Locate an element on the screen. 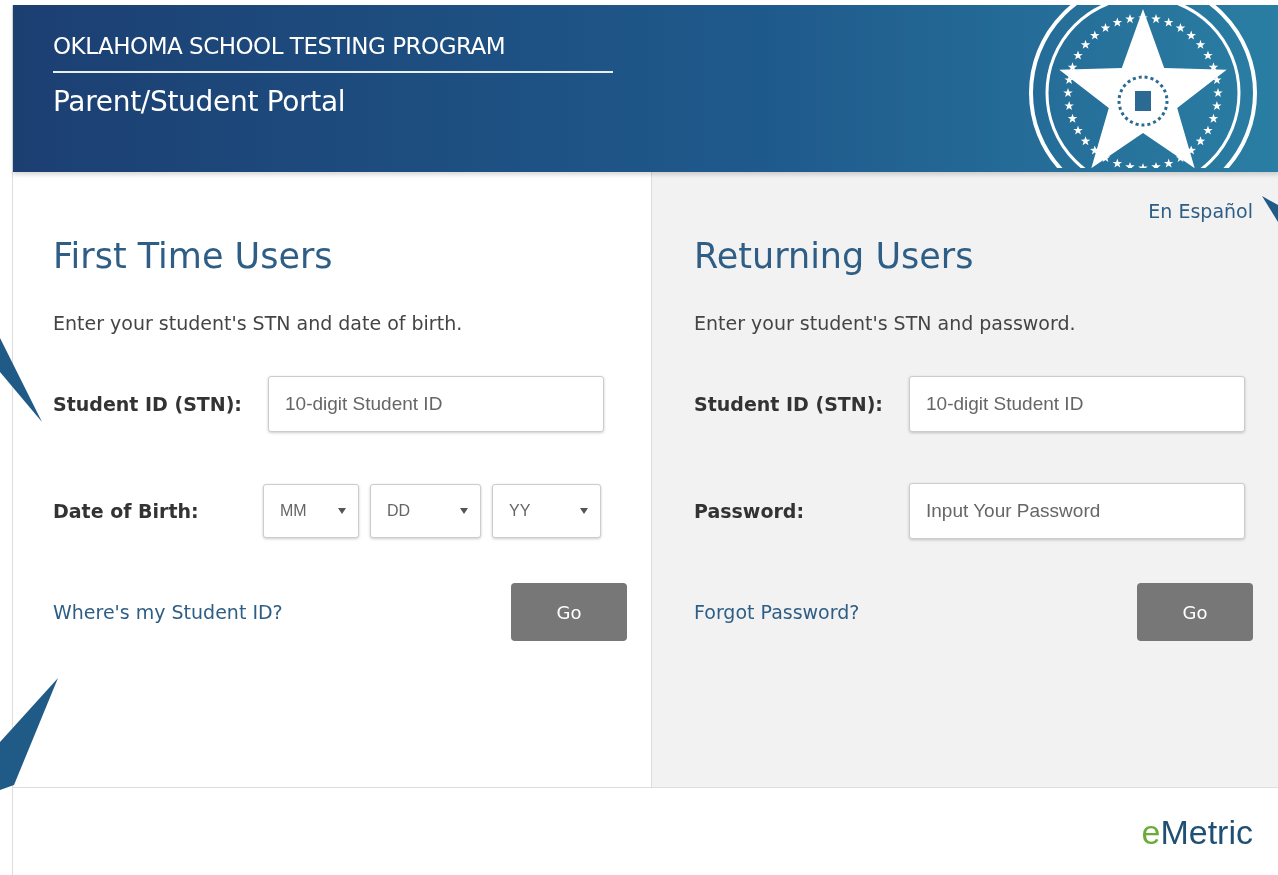  emetric-logo: eMetric is located at coordinates (1197, 832).